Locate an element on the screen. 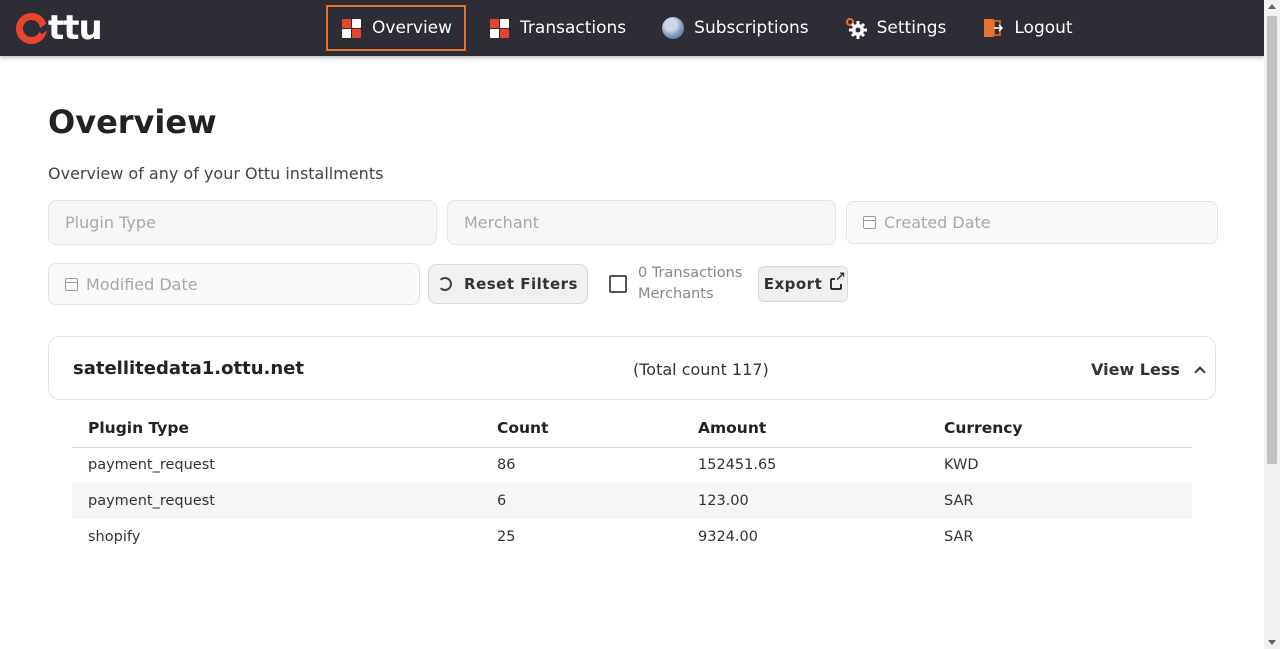  cell-amount: 123.00 is located at coordinates (805, 501).